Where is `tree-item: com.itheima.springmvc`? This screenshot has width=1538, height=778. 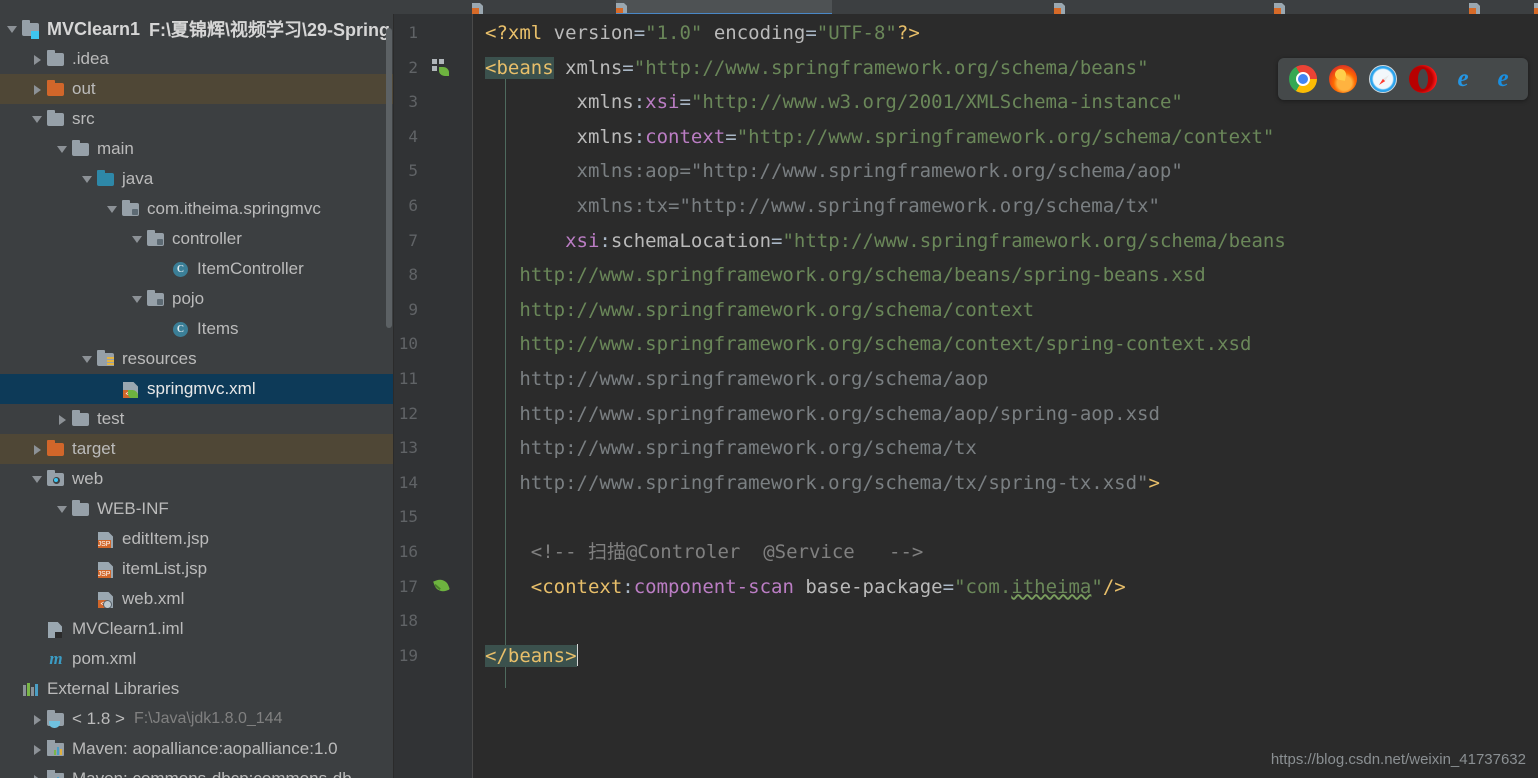
tree-item: com.itheima.springmvc is located at coordinates (196, 209).